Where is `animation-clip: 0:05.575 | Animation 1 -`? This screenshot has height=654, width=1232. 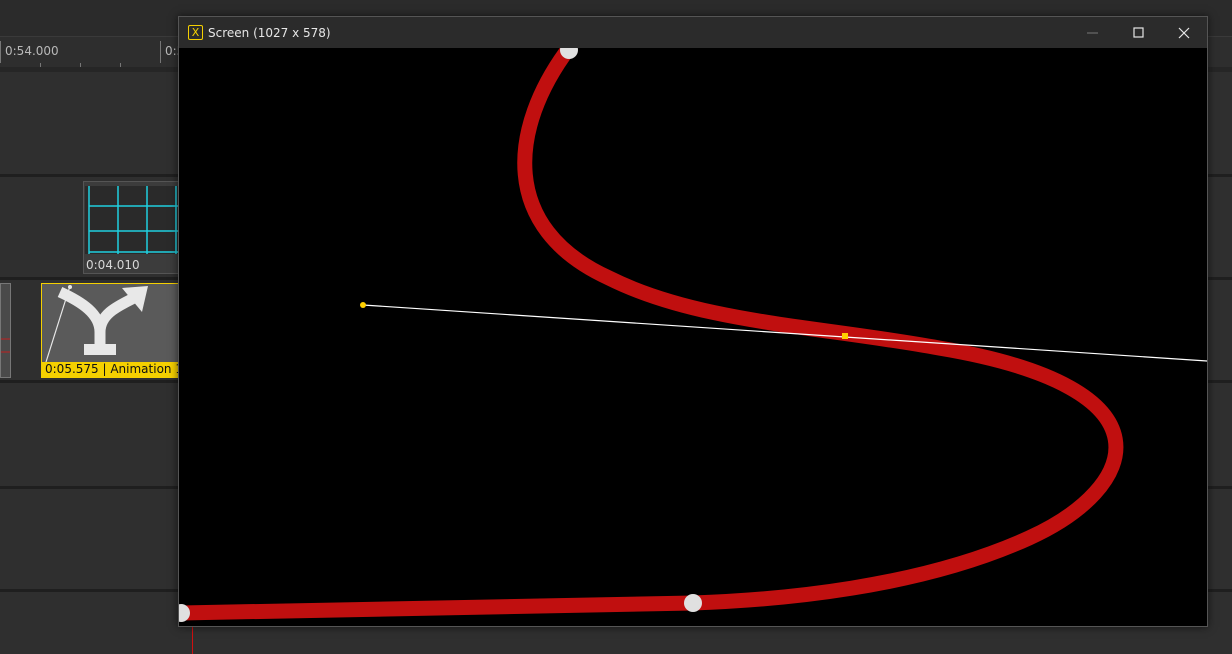 animation-clip: 0:05.575 | Animation 1 - is located at coordinates (111, 330).